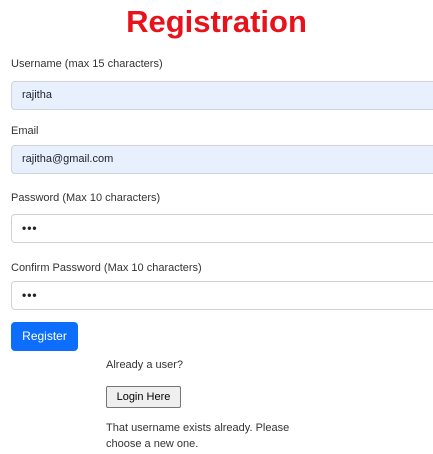 This screenshot has height=454, width=433. I want to click on password-label: Password (Max 10 characters), so click(86, 198).